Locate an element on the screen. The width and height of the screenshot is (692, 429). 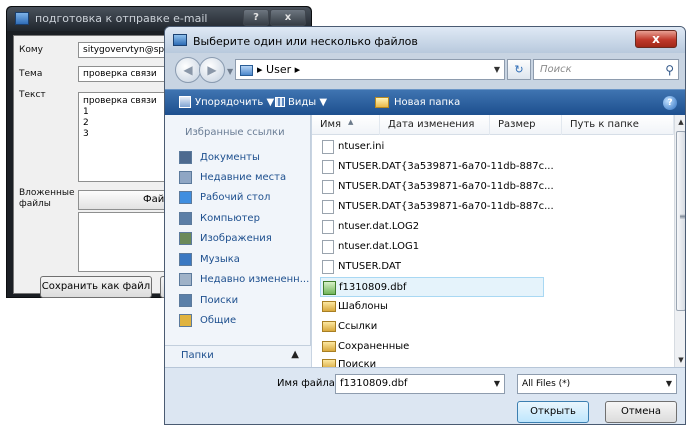
breadcrumb-arrow-icon: ▸ is located at coordinates (296, 69).